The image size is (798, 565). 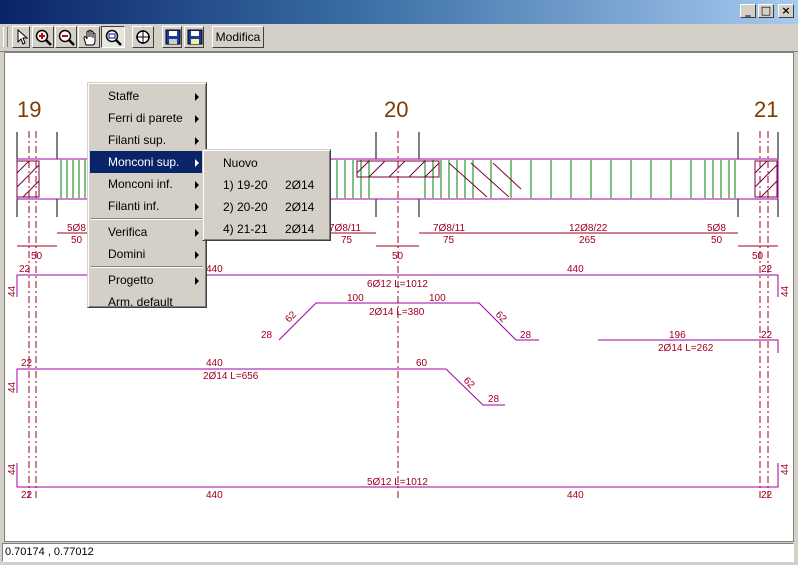 What do you see at coordinates (397, 482) in the screenshot?
I see `rebar-label: 5Ø12 L=1012` at bounding box center [397, 482].